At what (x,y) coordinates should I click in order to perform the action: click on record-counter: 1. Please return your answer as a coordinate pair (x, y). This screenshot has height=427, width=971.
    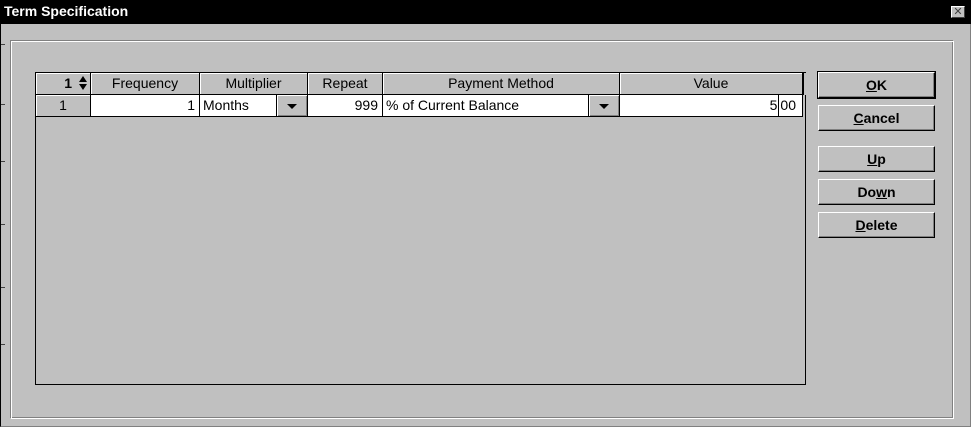
    Looking at the image, I should click on (68, 83).